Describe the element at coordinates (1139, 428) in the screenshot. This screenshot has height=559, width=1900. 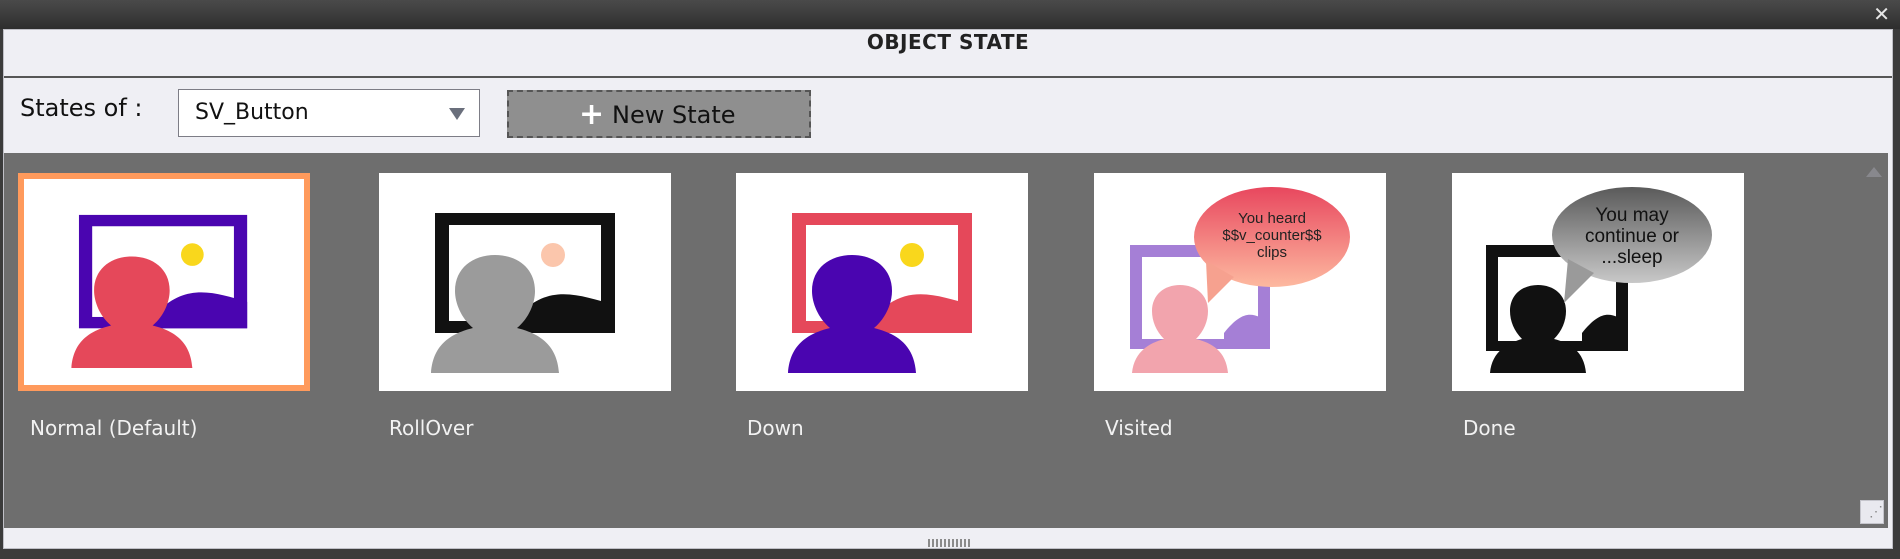
I see `state-label-visited: Visited` at that location.